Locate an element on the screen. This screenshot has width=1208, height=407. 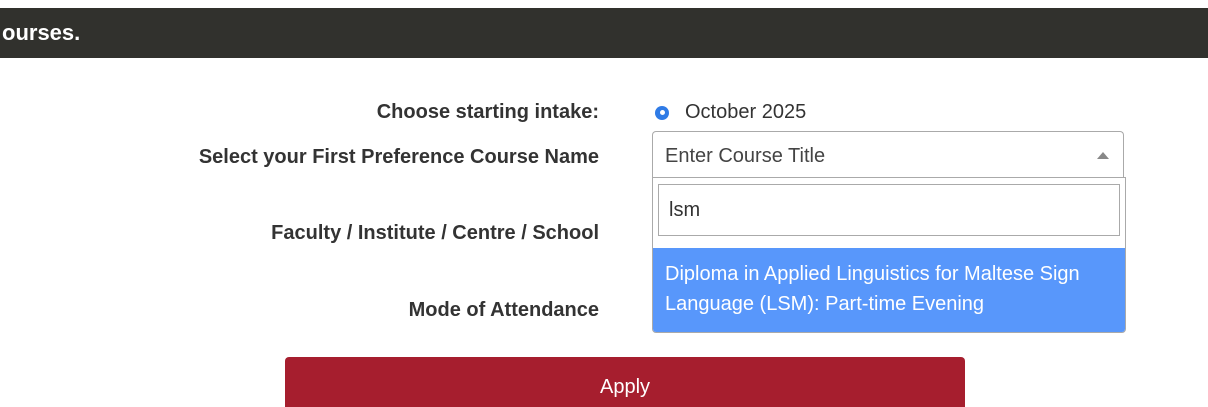
section-banner: ourses. is located at coordinates (604, 33).